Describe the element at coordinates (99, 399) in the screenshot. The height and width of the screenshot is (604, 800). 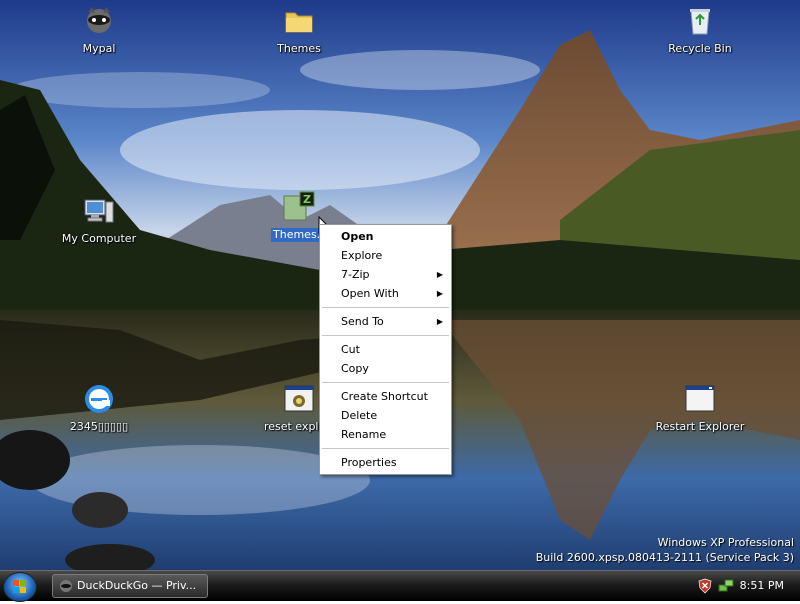
I see `ie-browser-icon` at that location.